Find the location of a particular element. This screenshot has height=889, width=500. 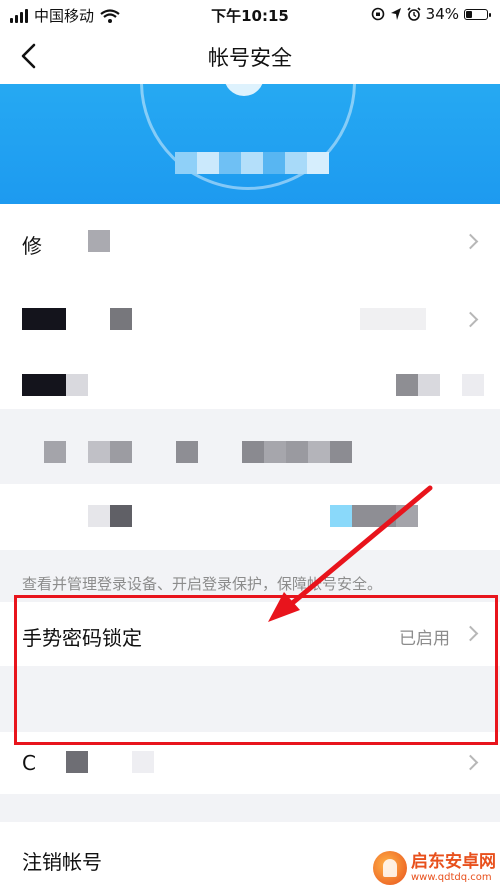

watermark-text: 启东安卓网 www.qdtdq.com is located at coordinates (453, 868).